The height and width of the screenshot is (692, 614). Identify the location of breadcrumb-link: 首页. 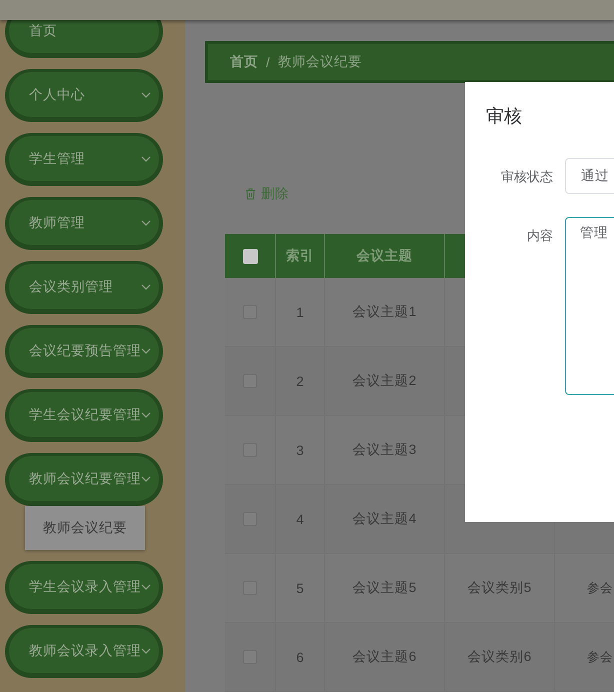
(244, 62).